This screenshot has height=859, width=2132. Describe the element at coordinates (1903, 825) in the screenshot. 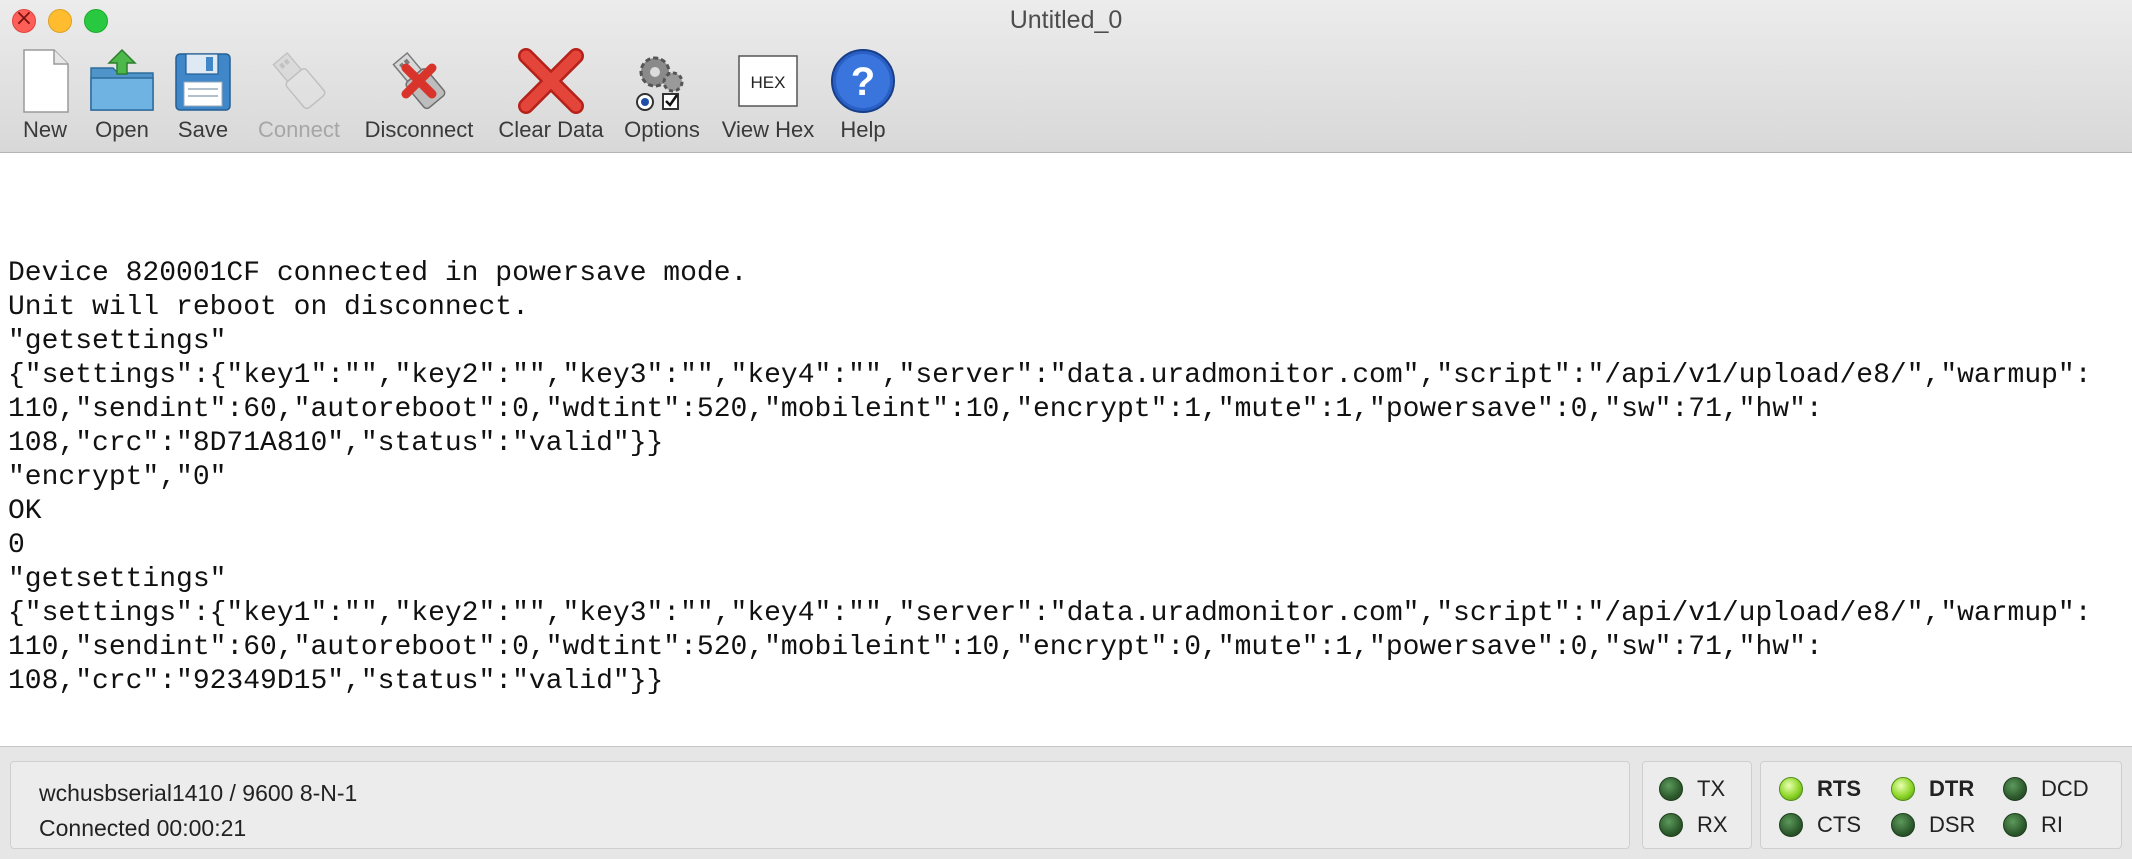

I see `dsr-led-icon` at that location.